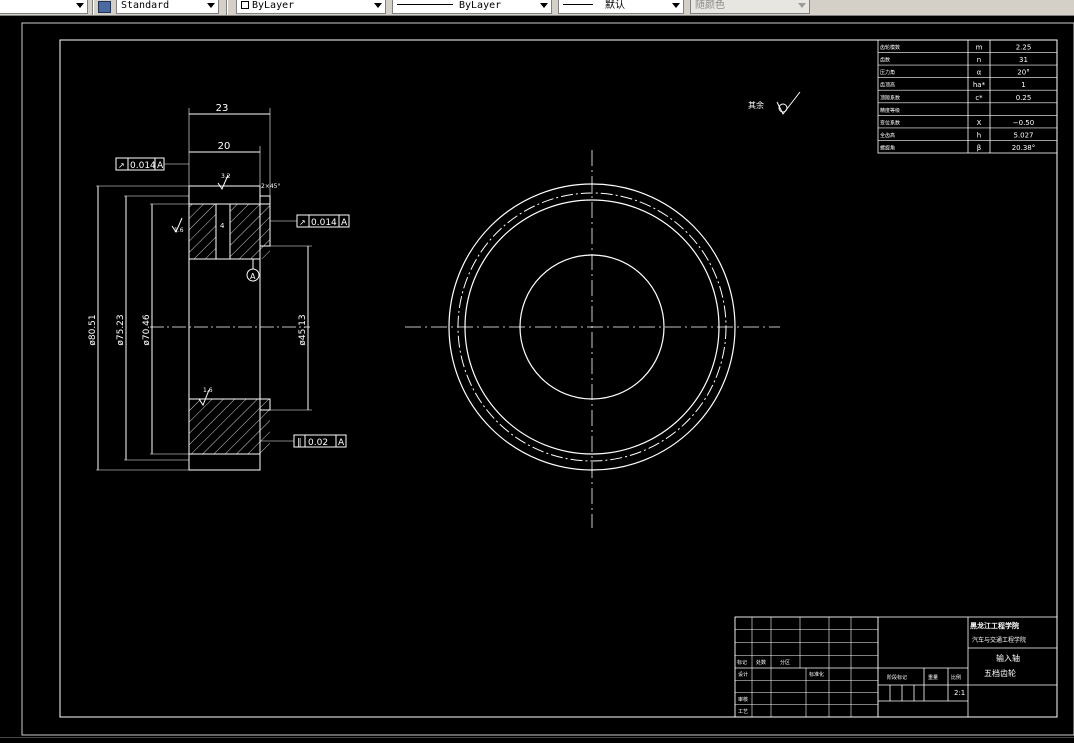 The width and height of the screenshot is (1074, 743). What do you see at coordinates (229, 426) in the screenshot?
I see `lower-hatch` at bounding box center [229, 426].